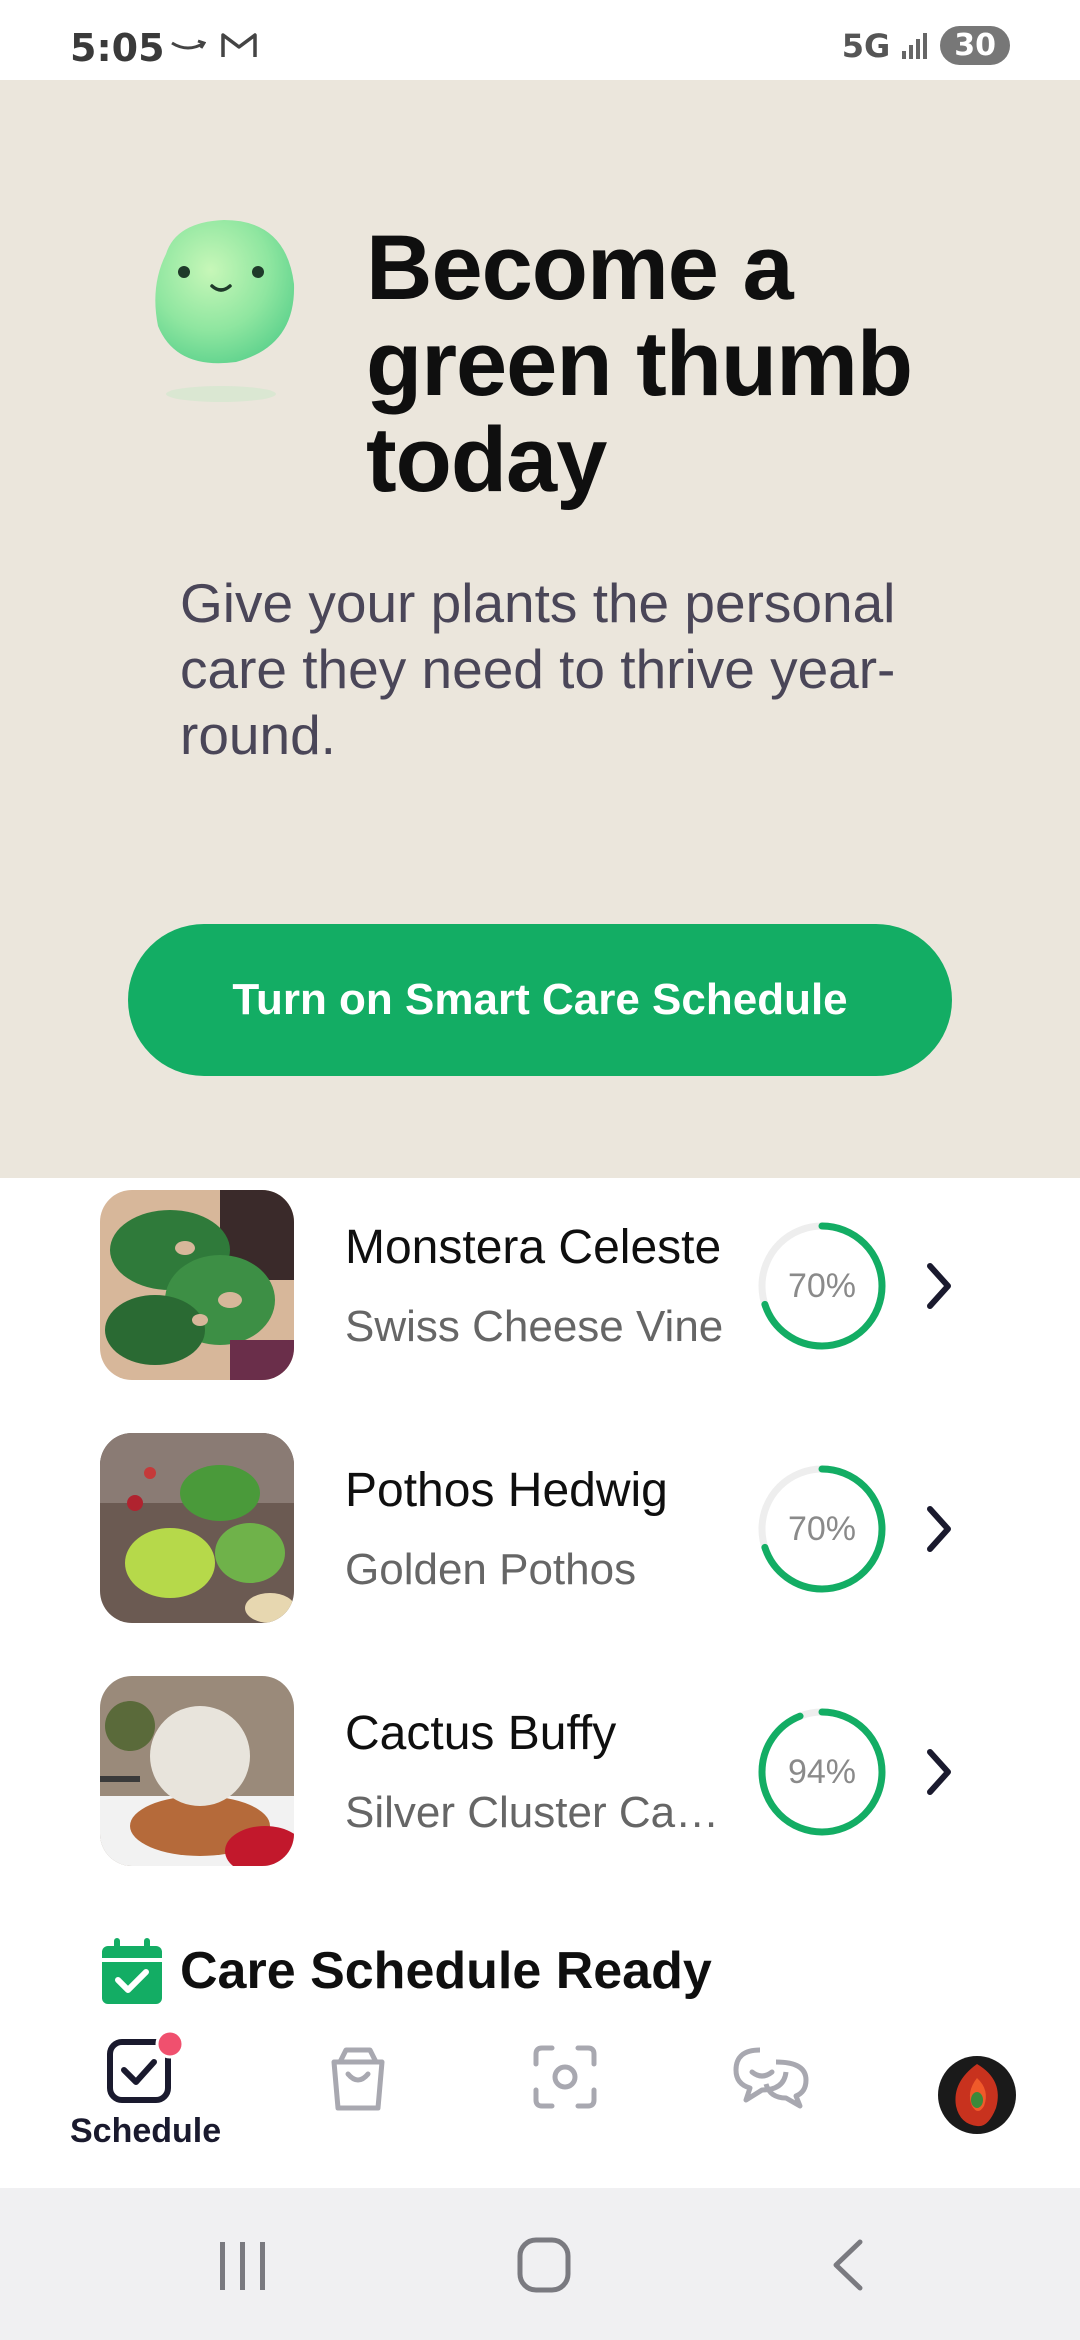 The width and height of the screenshot is (1080, 2340). I want to click on scan-icon, so click(565, 2077).